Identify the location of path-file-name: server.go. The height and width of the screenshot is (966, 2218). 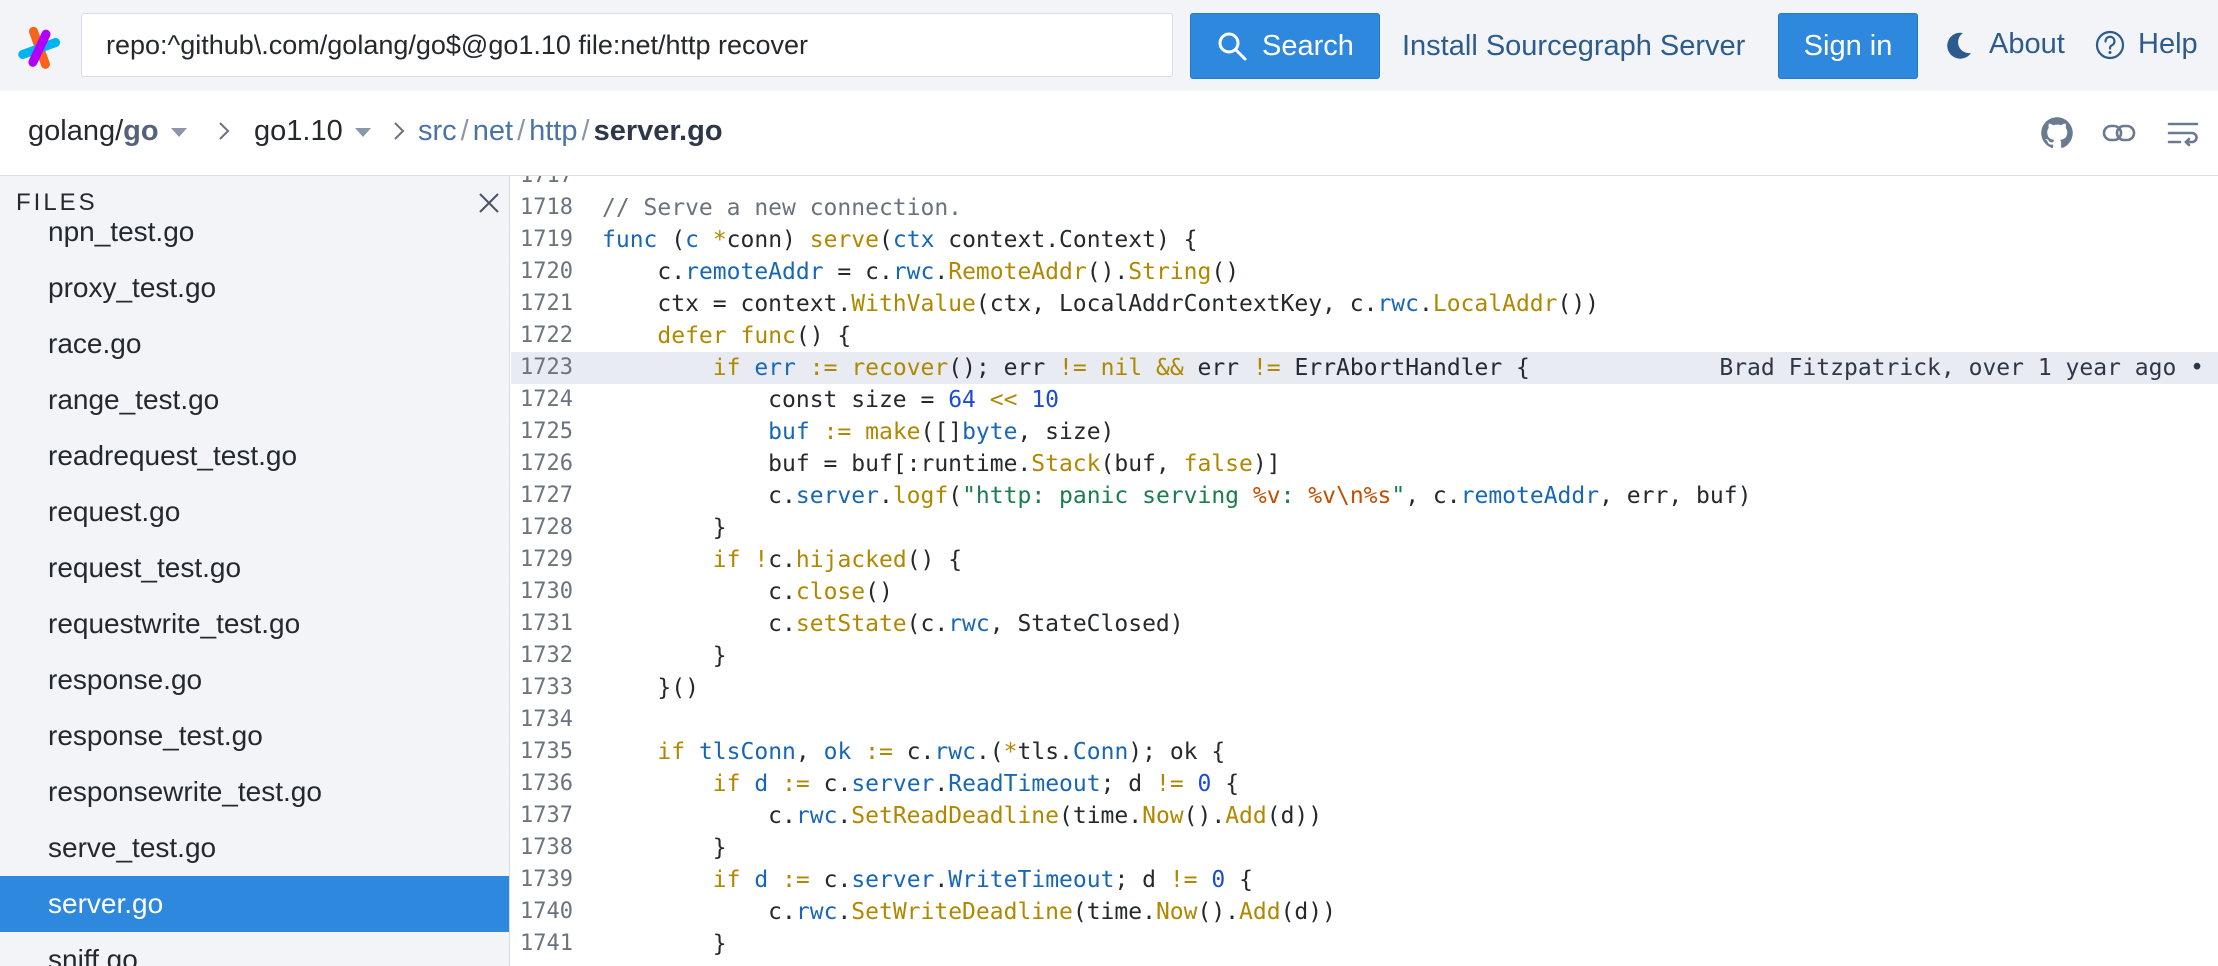
(658, 131).